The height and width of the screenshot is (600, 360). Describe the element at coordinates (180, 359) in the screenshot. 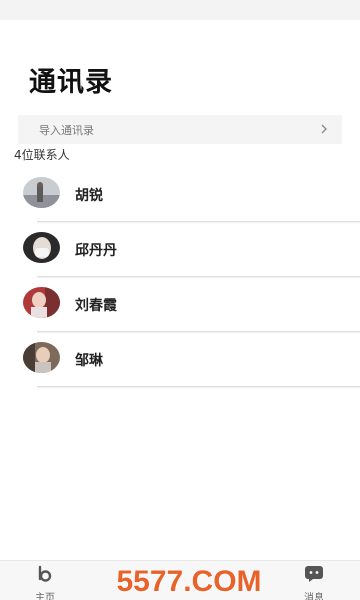

I see `contact-row: 邹琳` at that location.